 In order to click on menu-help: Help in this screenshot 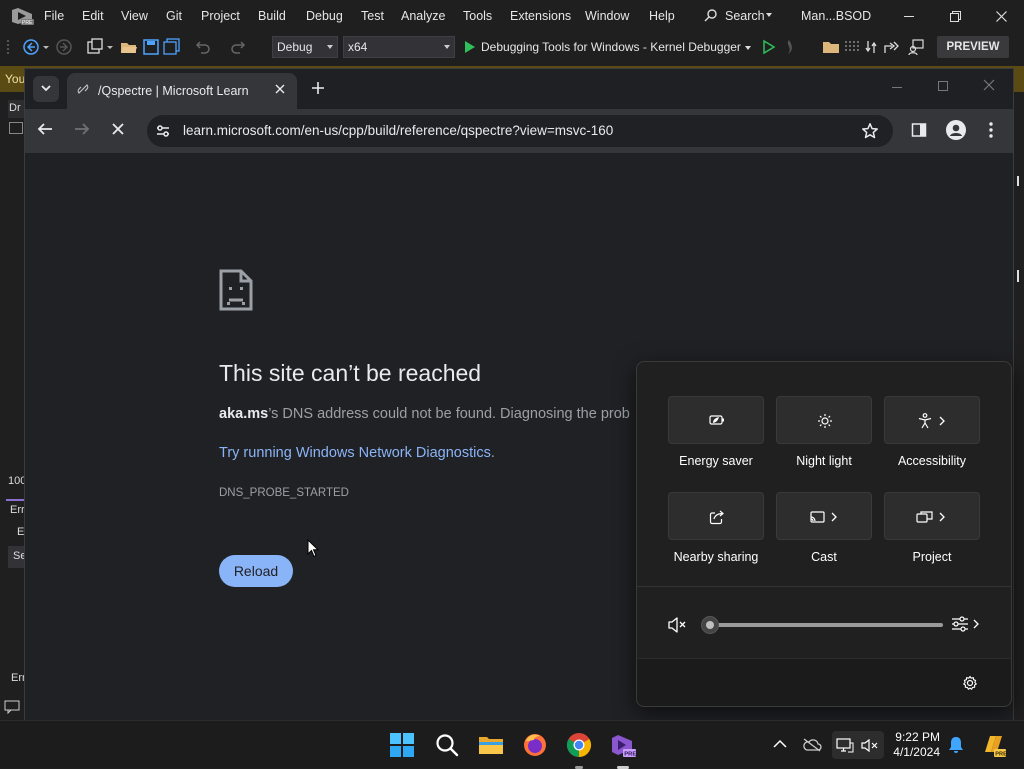, I will do `click(662, 16)`.